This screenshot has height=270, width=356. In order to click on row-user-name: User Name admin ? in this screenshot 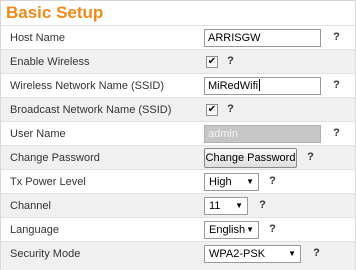, I will do `click(178, 133)`.